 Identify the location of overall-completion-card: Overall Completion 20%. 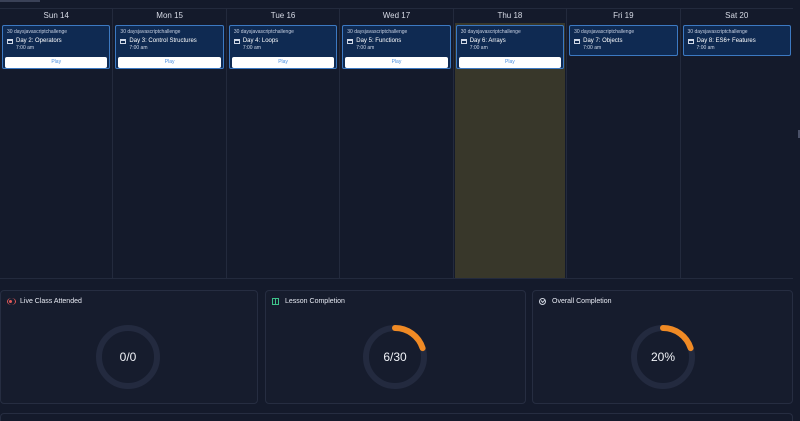
(662, 347).